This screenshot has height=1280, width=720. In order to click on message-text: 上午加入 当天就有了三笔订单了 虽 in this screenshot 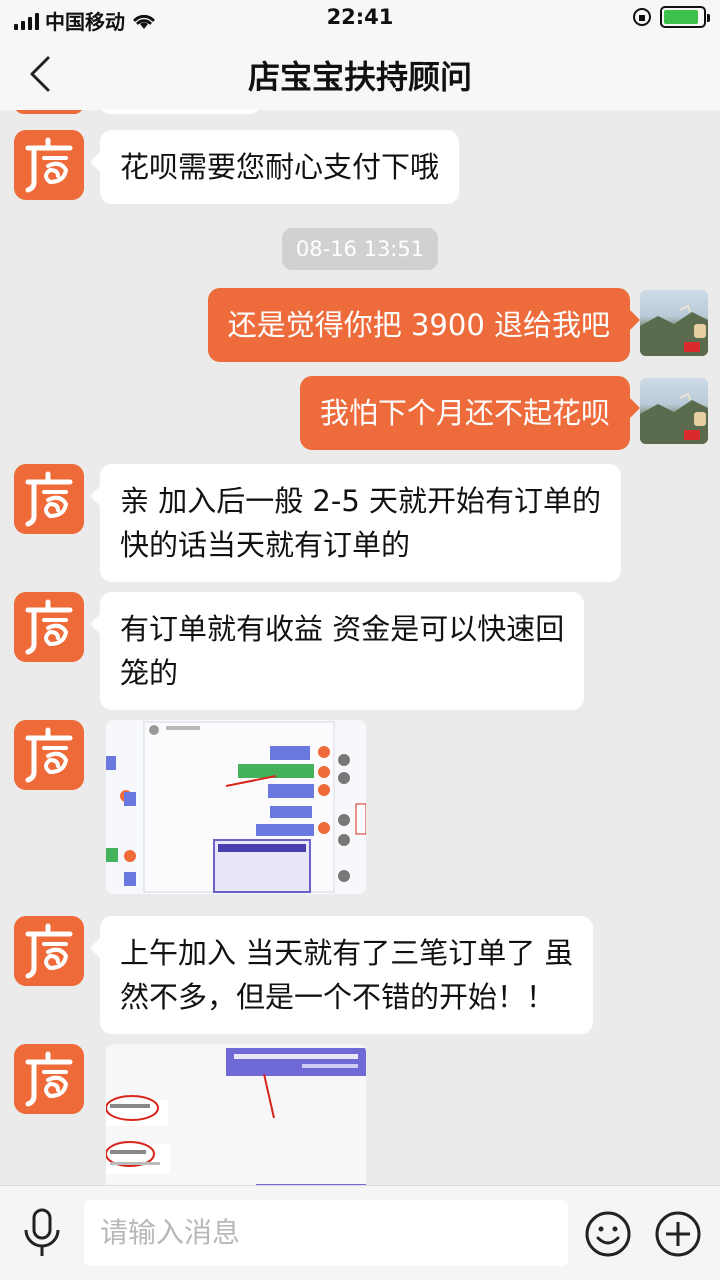, I will do `click(347, 953)`.